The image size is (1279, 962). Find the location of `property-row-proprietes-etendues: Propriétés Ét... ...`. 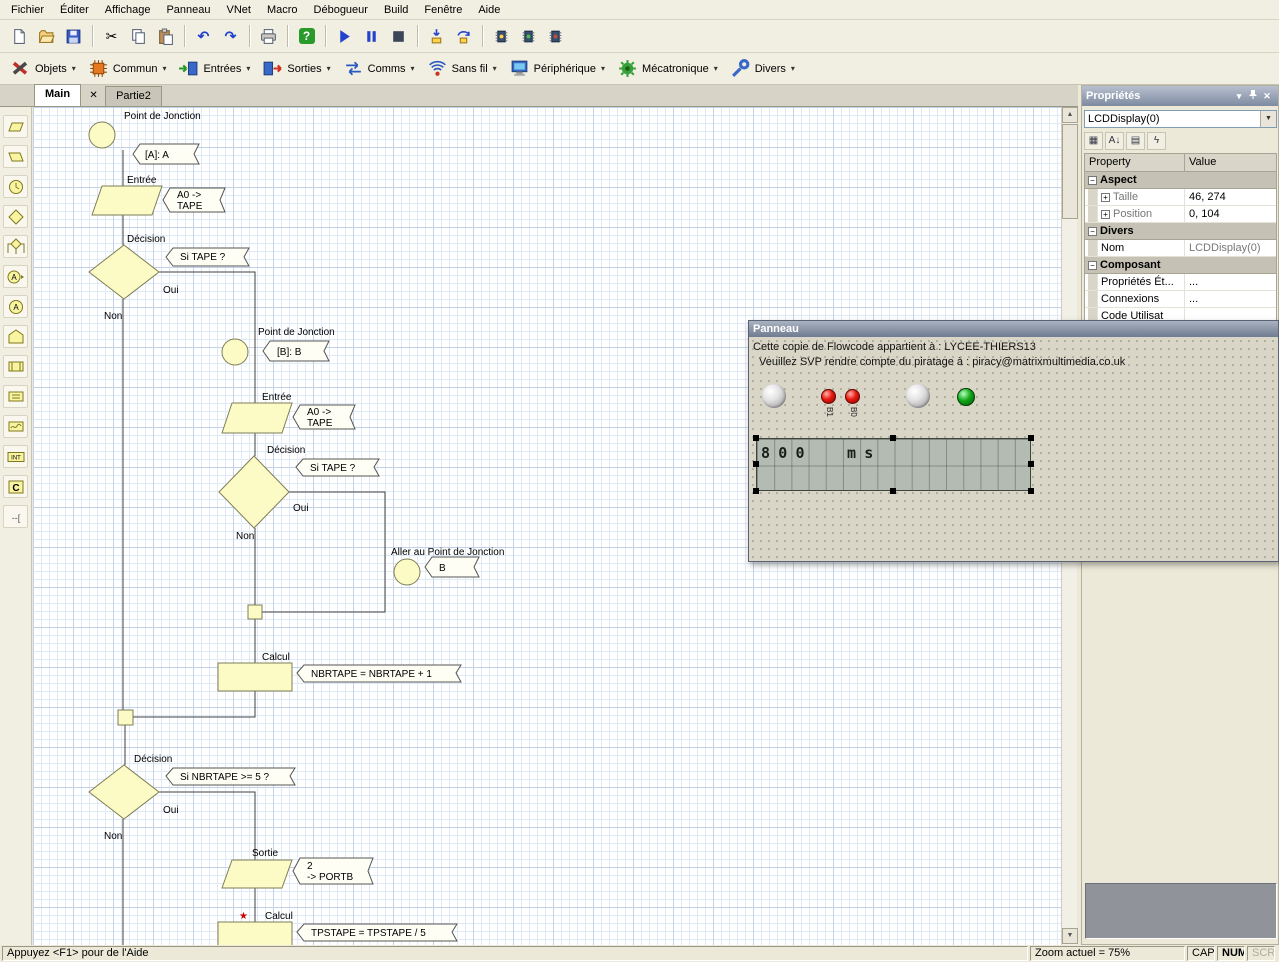

property-row-proprietes-etendues: Propriétés Ét... ... is located at coordinates (1180, 282).